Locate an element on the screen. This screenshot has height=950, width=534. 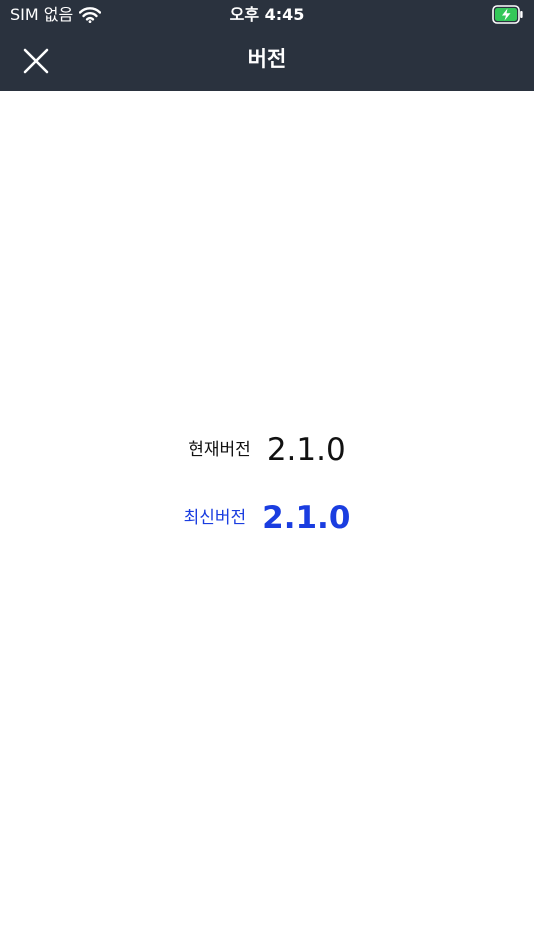
top-bar: SIM 없음 오후 4:45 버전 is located at coordinates (267, 45).